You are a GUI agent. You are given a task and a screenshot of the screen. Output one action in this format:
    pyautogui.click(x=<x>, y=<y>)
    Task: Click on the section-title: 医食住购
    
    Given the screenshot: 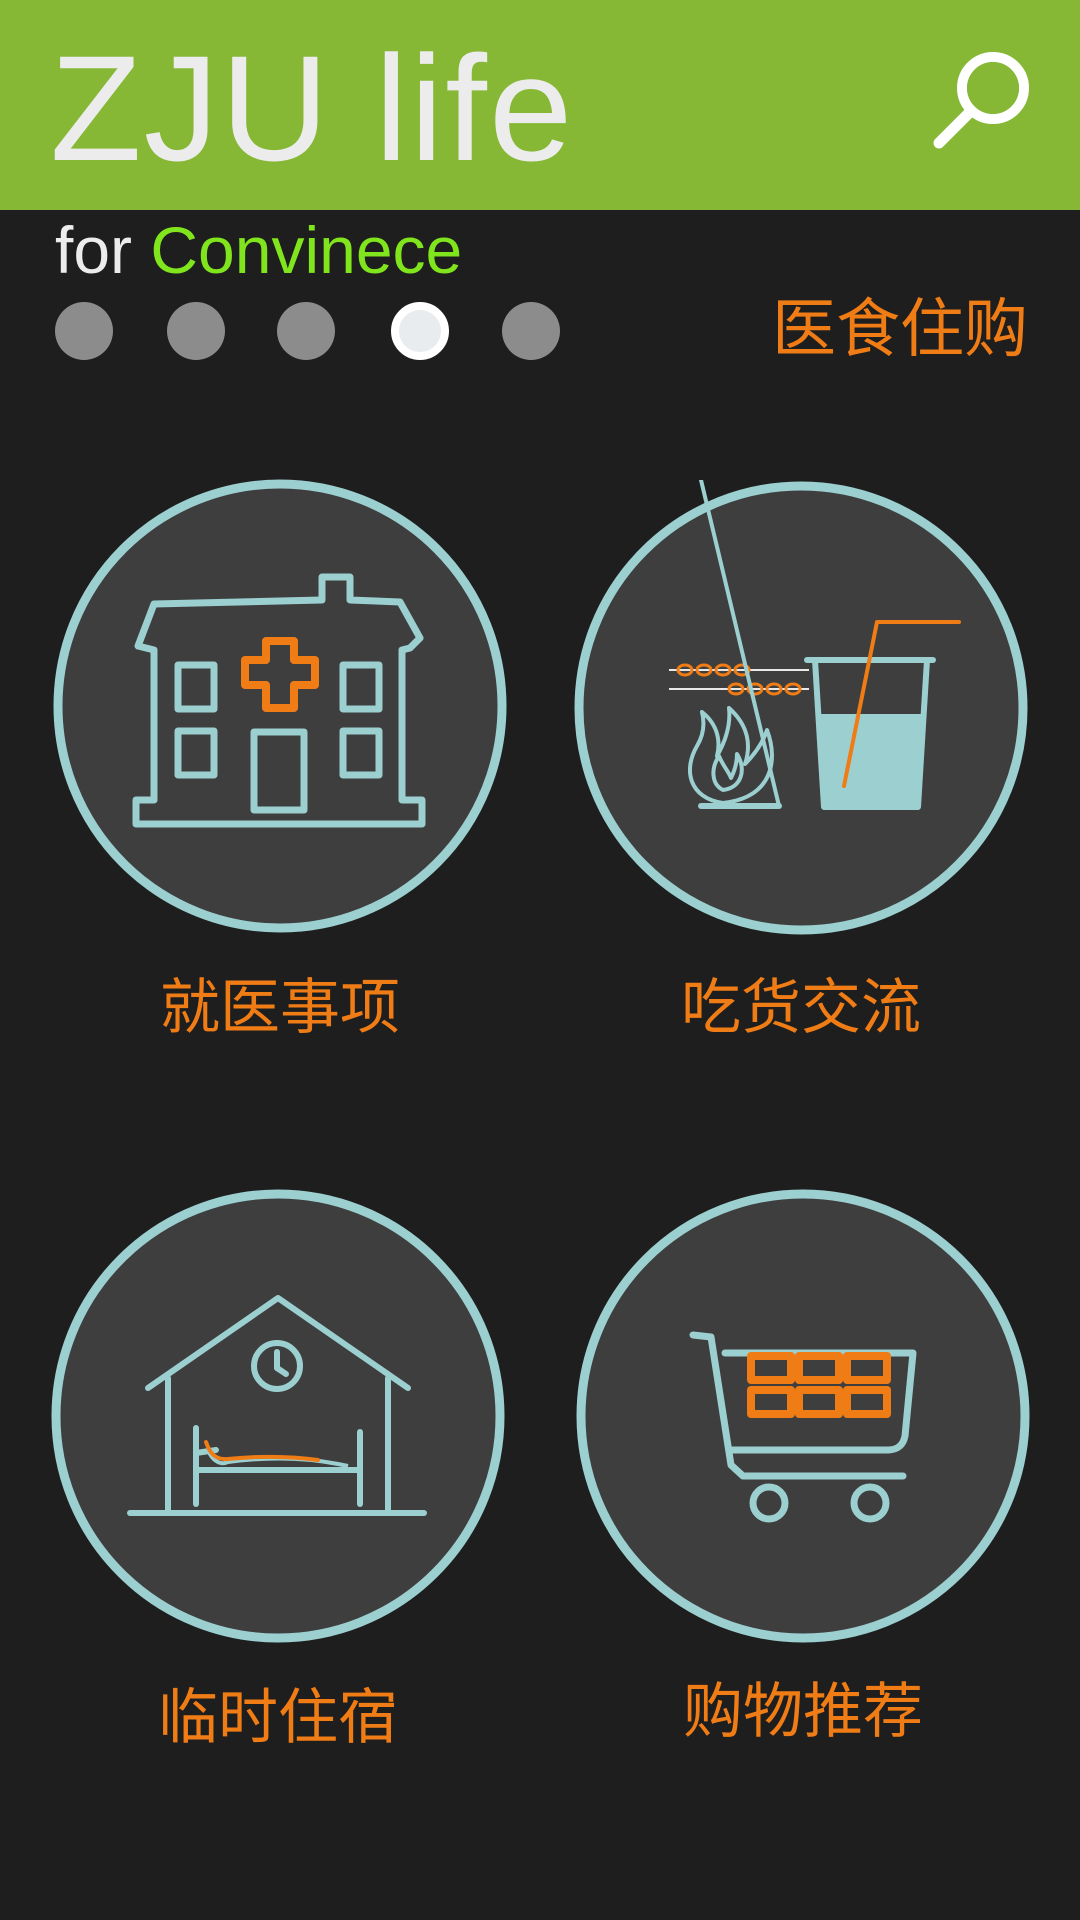 What is the action you would take?
    pyautogui.click(x=900, y=330)
    